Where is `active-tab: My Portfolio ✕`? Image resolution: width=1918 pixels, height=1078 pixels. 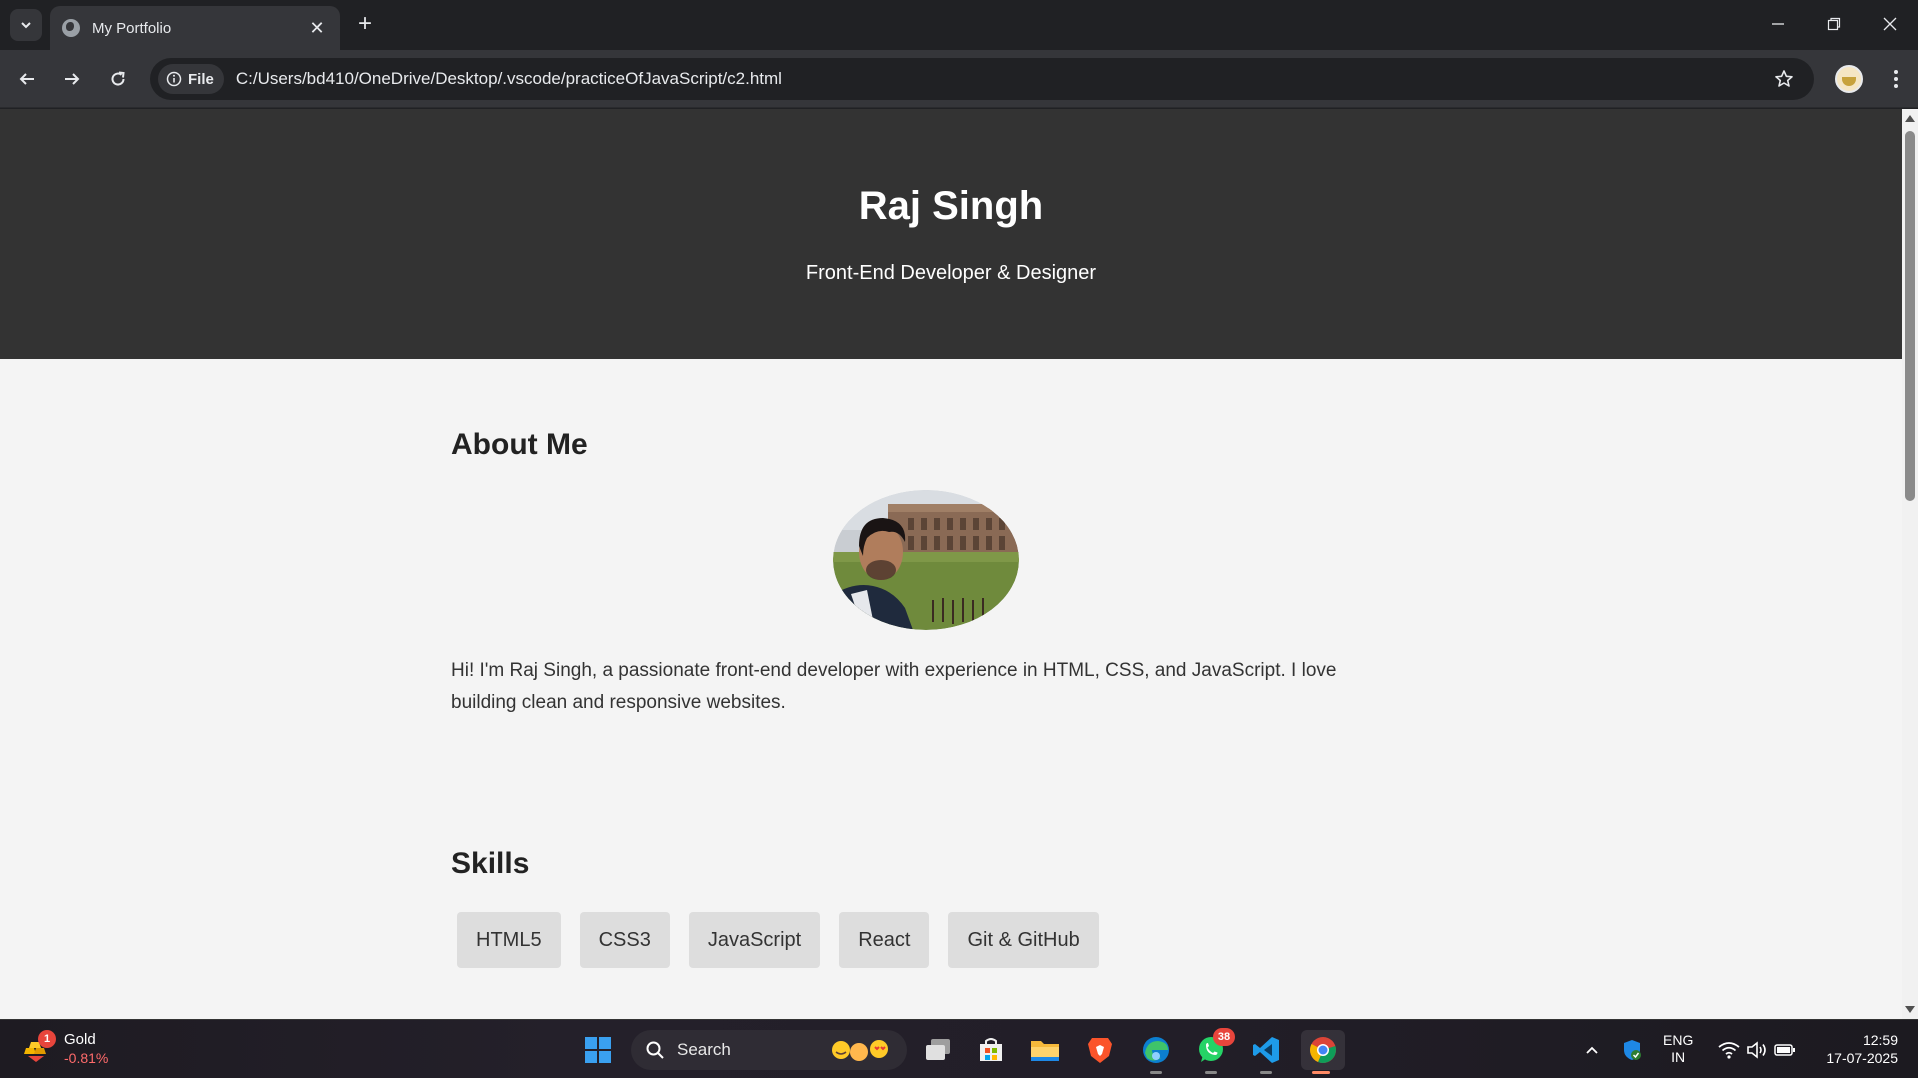 active-tab: My Portfolio ✕ is located at coordinates (195, 28).